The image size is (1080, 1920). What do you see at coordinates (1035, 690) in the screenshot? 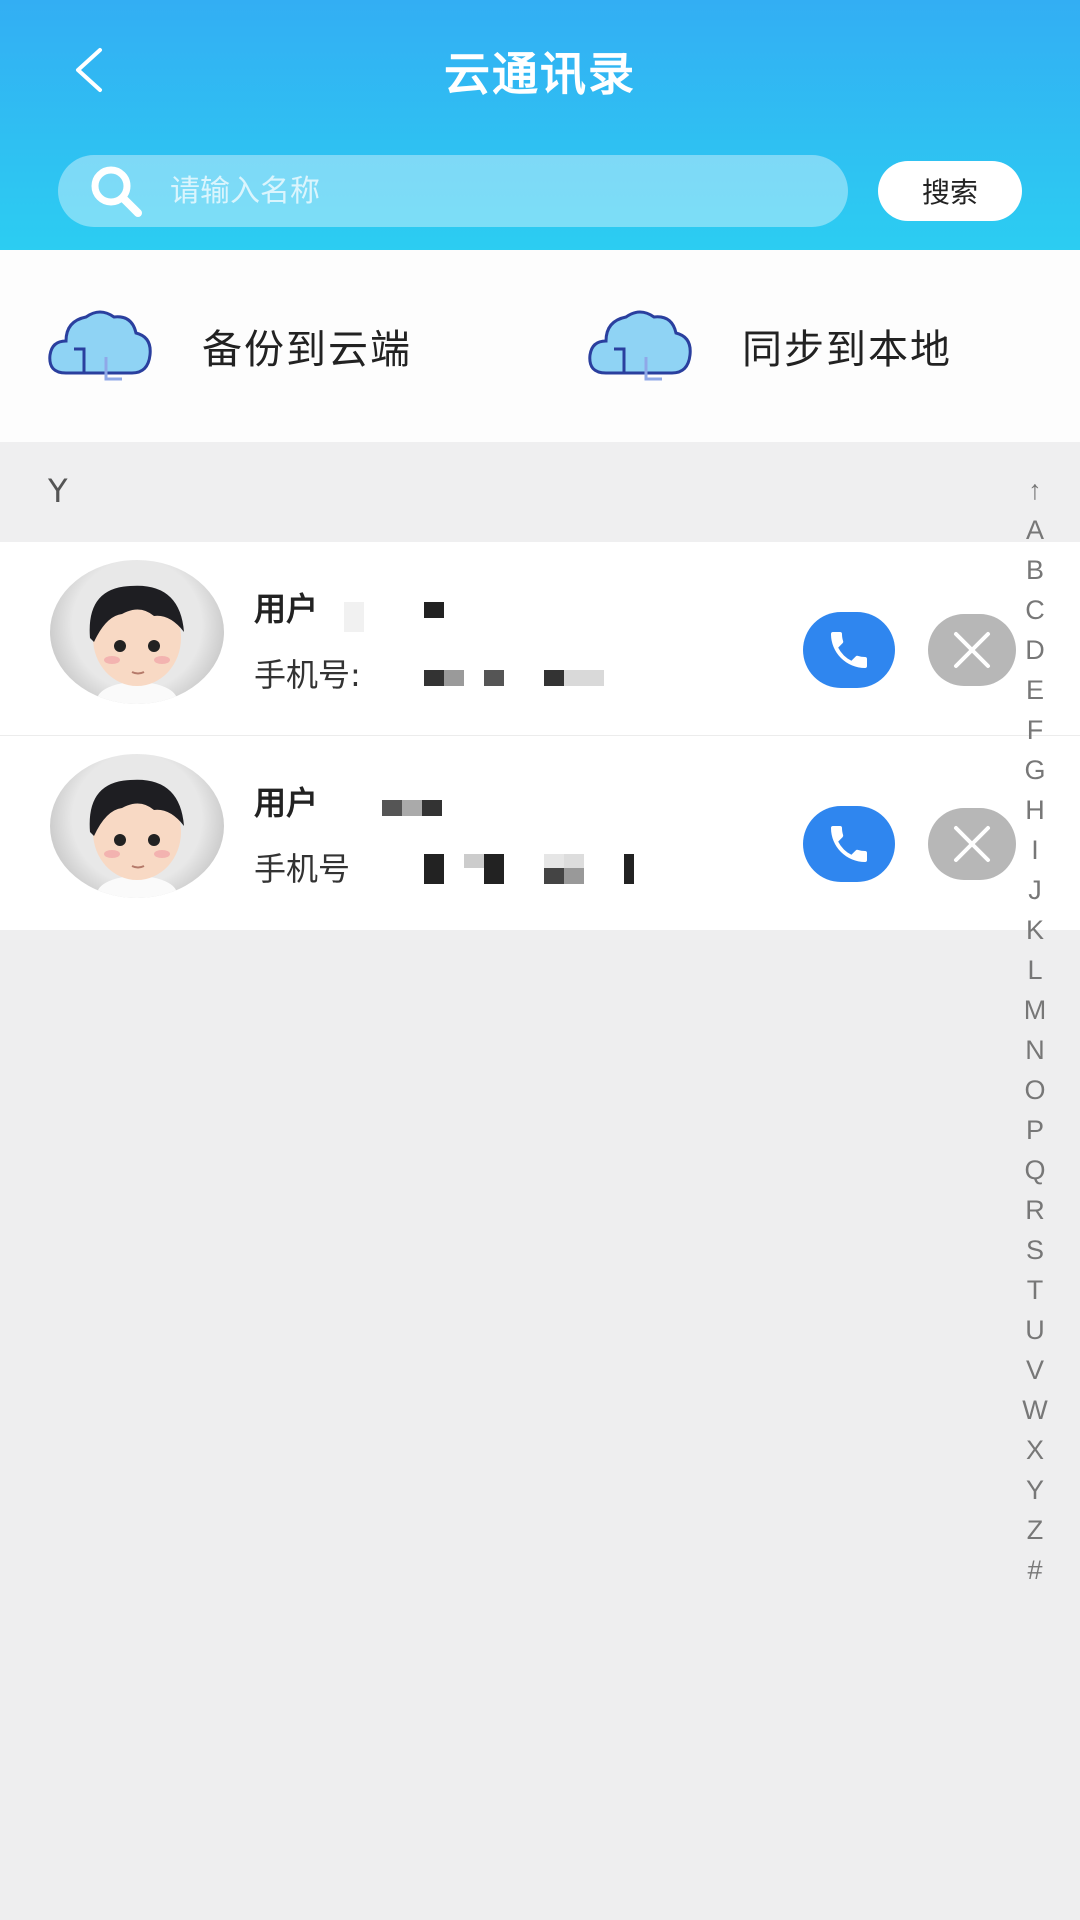
I see `index-letter: E` at bounding box center [1035, 690].